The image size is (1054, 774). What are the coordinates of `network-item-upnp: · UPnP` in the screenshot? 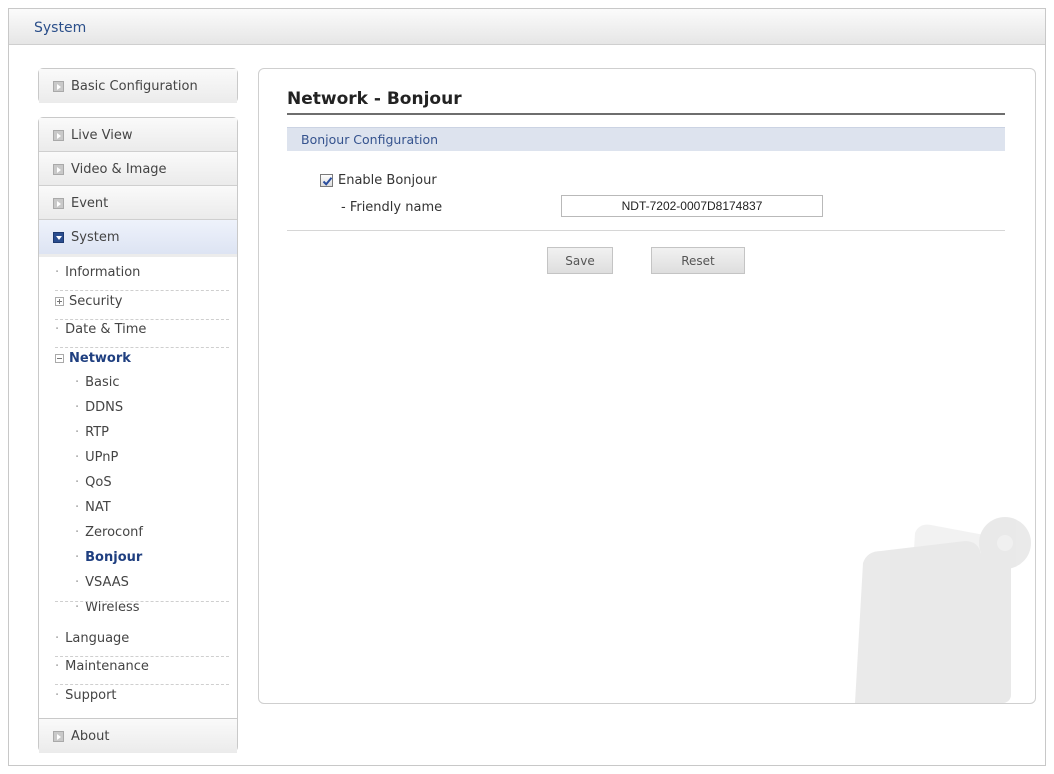 It's located at (96, 457).